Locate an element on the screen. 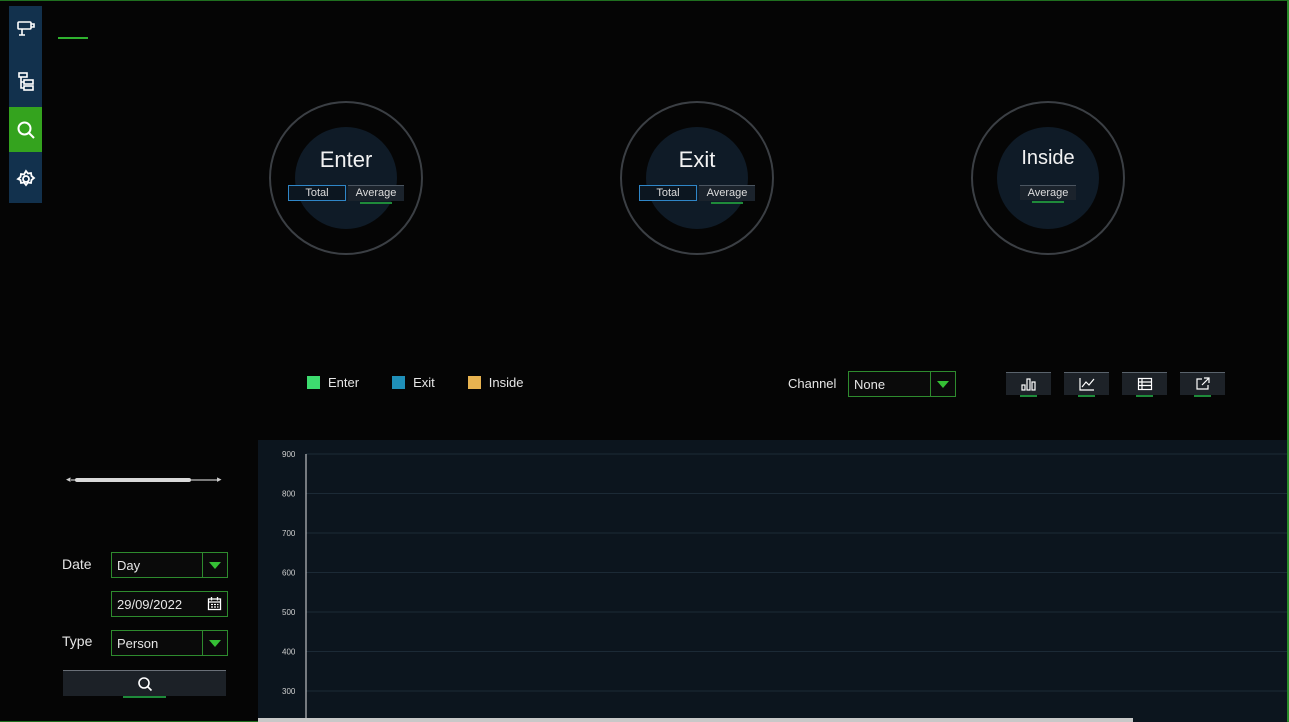  nav-item-settings is located at coordinates (25, 178).